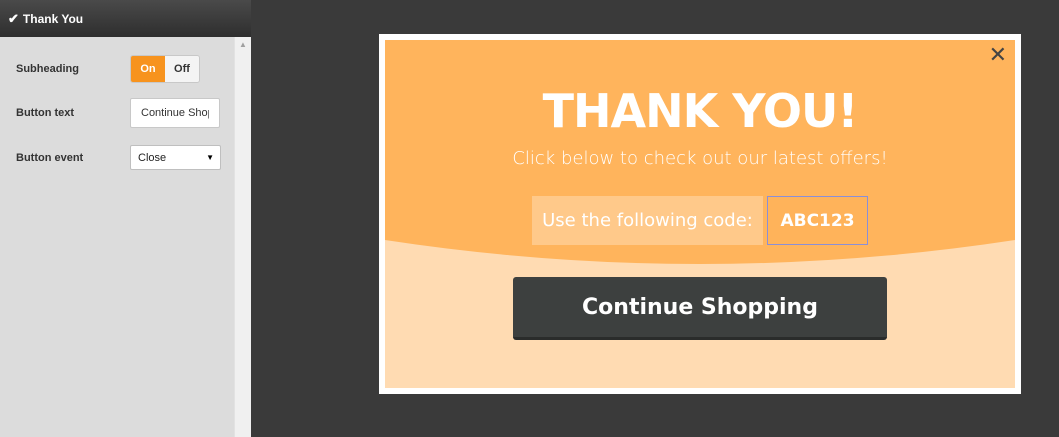 The height and width of the screenshot is (437, 1059). Describe the element at coordinates (182, 69) in the screenshot. I see `toggle-off-button: Off` at that location.